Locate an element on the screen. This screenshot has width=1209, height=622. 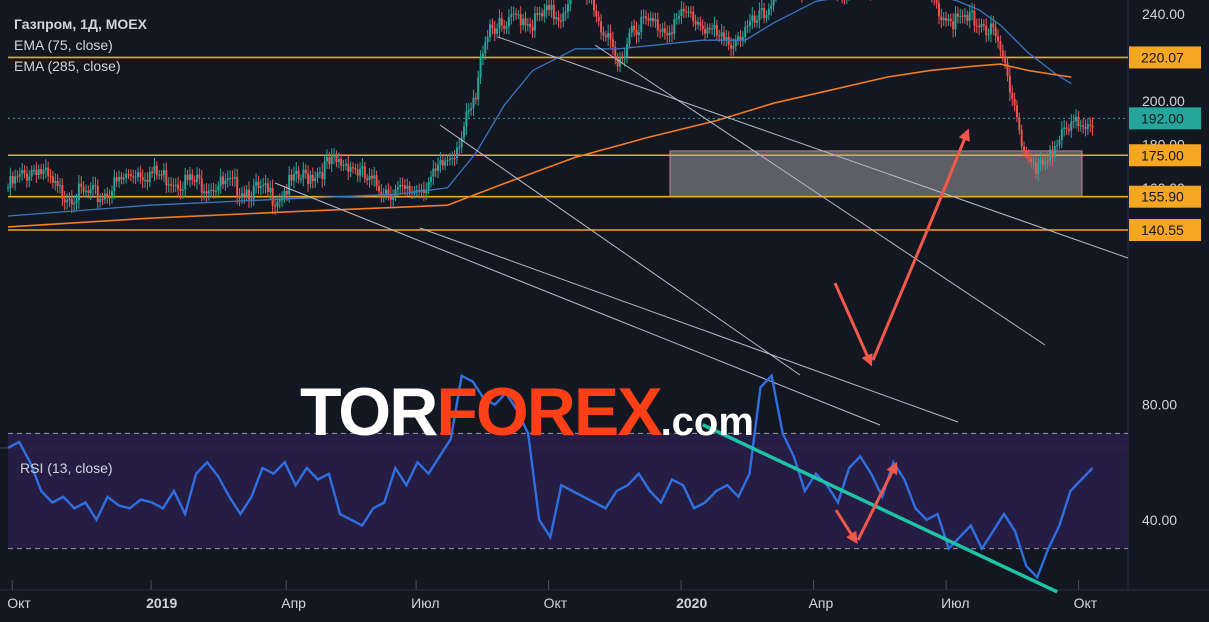
time-tick-label: Июл is located at coordinates (955, 603).